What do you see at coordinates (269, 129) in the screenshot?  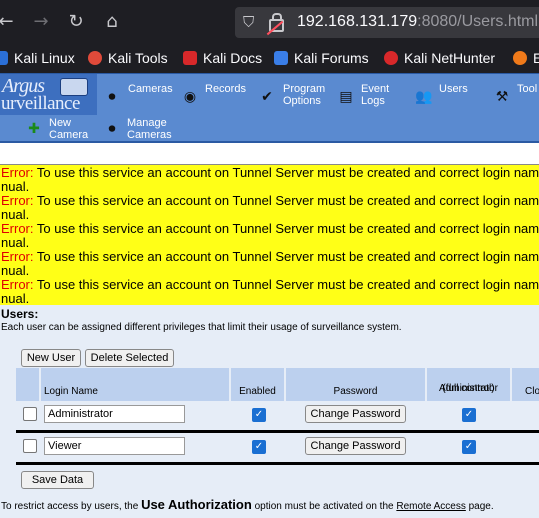 I see `sub-menu: ✚ New Camera ⏺ Manage Cameras` at bounding box center [269, 129].